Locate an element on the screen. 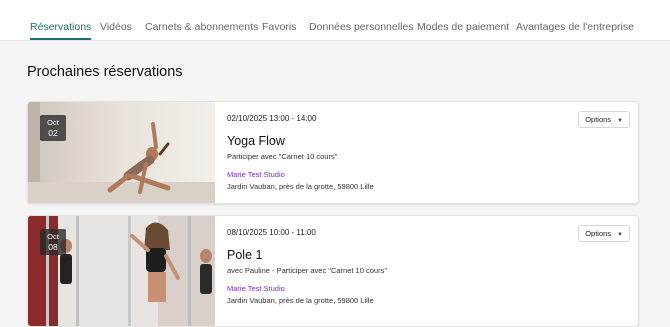 Image resolution: width=670 pixels, height=327 pixels. date-badge: Oct 02 is located at coordinates (53, 128).